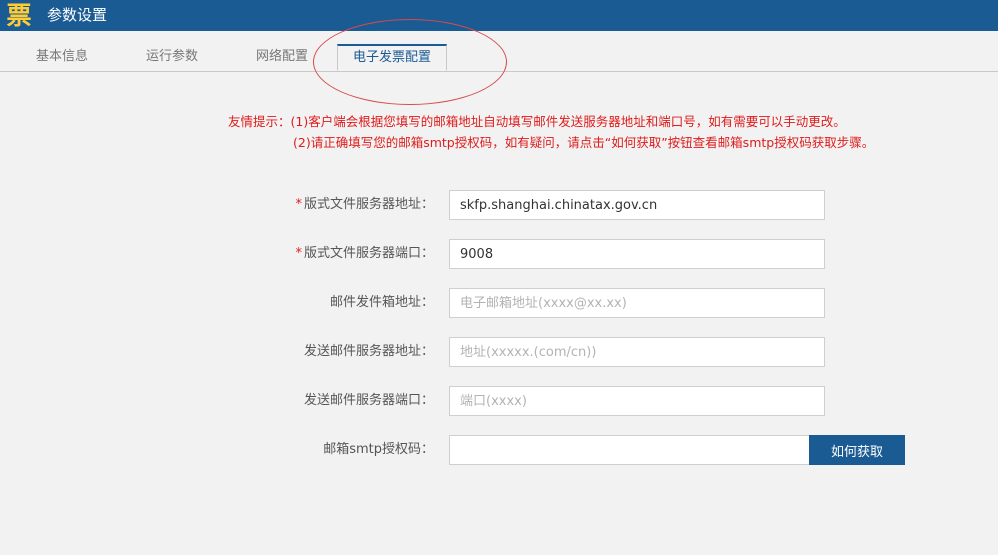 The height and width of the screenshot is (555, 998). I want to click on layout-file-server-port-input, so click(637, 254).